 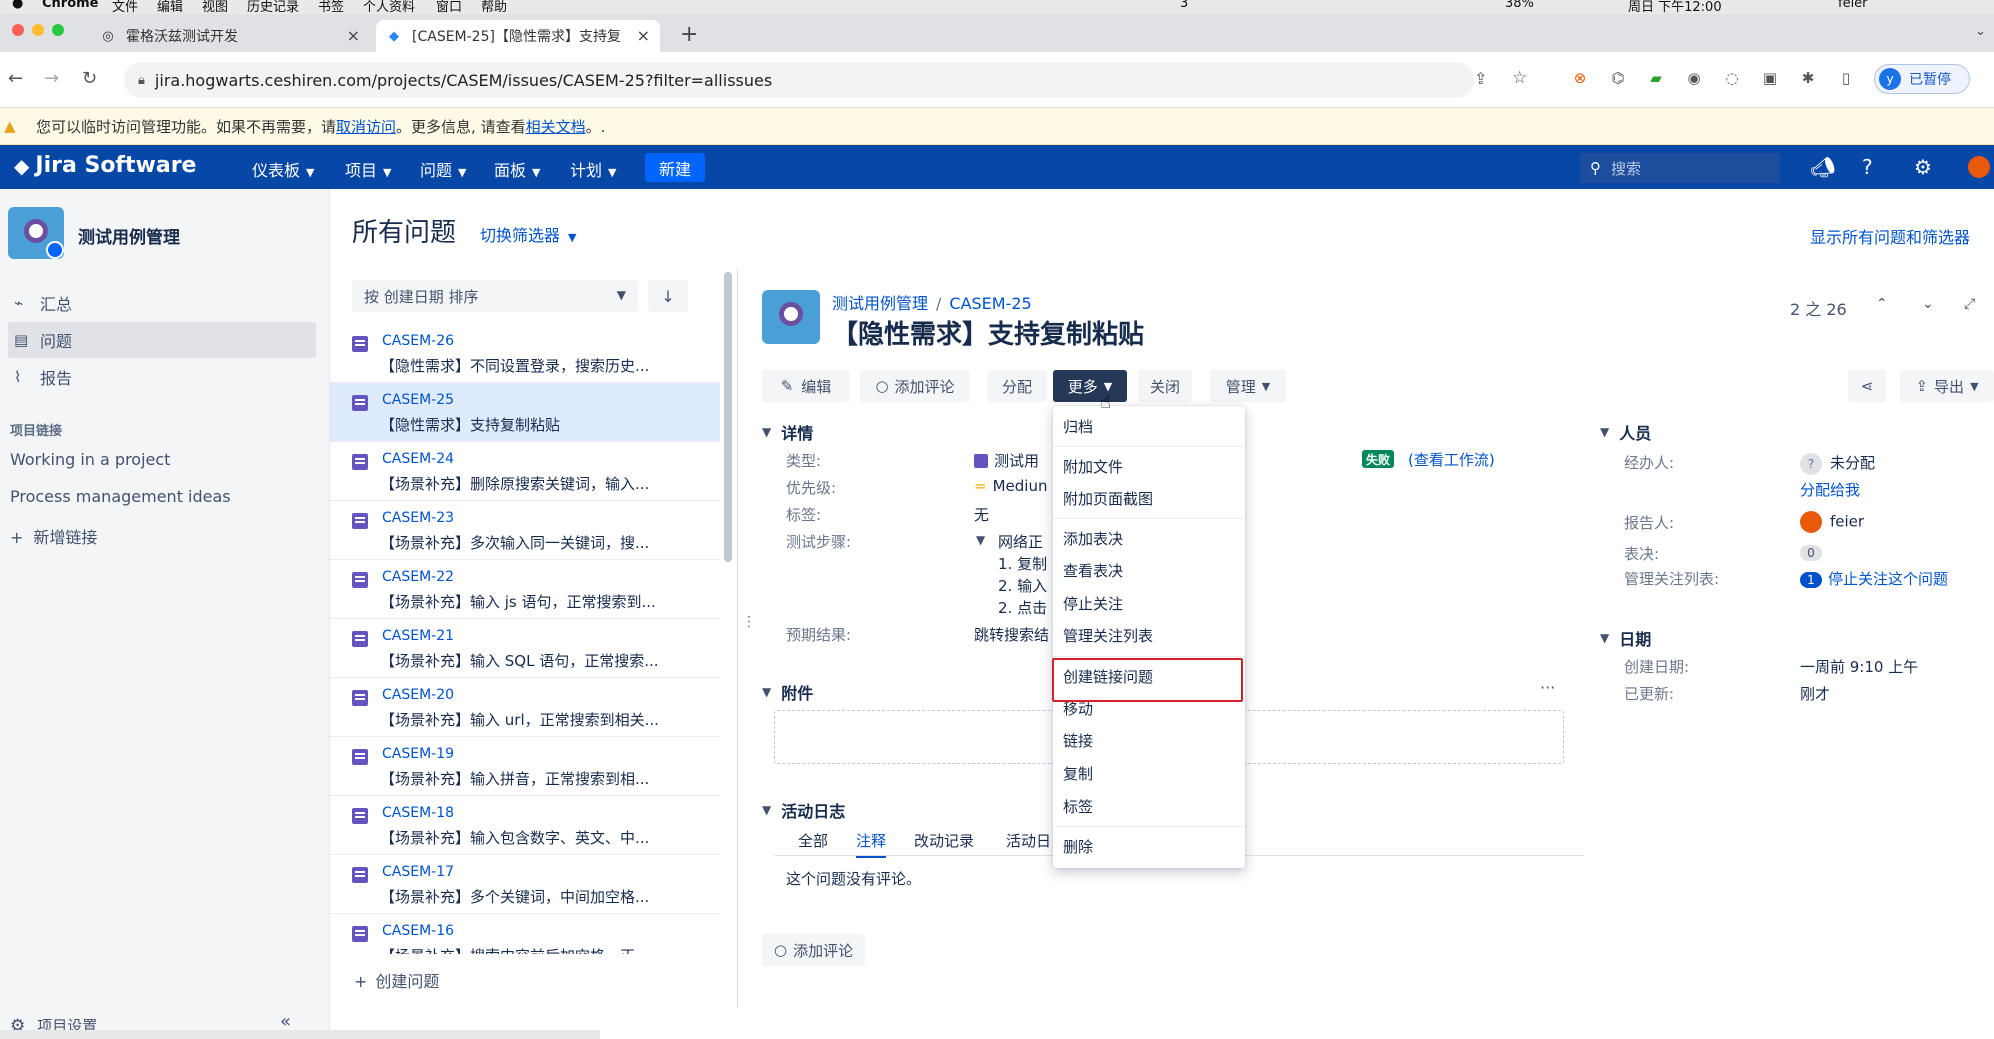 What do you see at coordinates (525, 412) in the screenshot?
I see `list-item: CASEM-25 【隐性需求】支持复制粘贴` at bounding box center [525, 412].